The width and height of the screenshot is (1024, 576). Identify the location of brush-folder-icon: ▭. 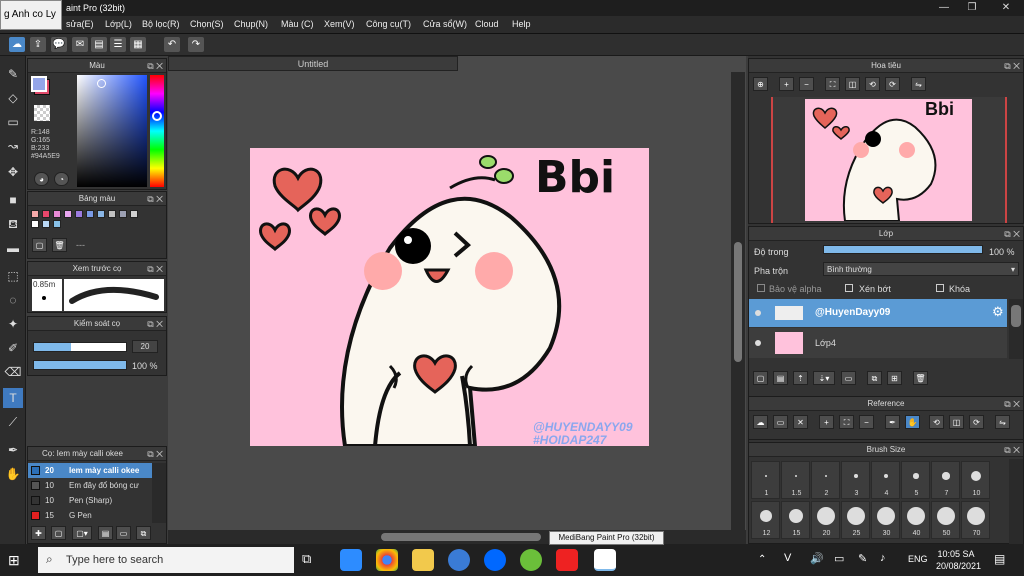
(123, 533).